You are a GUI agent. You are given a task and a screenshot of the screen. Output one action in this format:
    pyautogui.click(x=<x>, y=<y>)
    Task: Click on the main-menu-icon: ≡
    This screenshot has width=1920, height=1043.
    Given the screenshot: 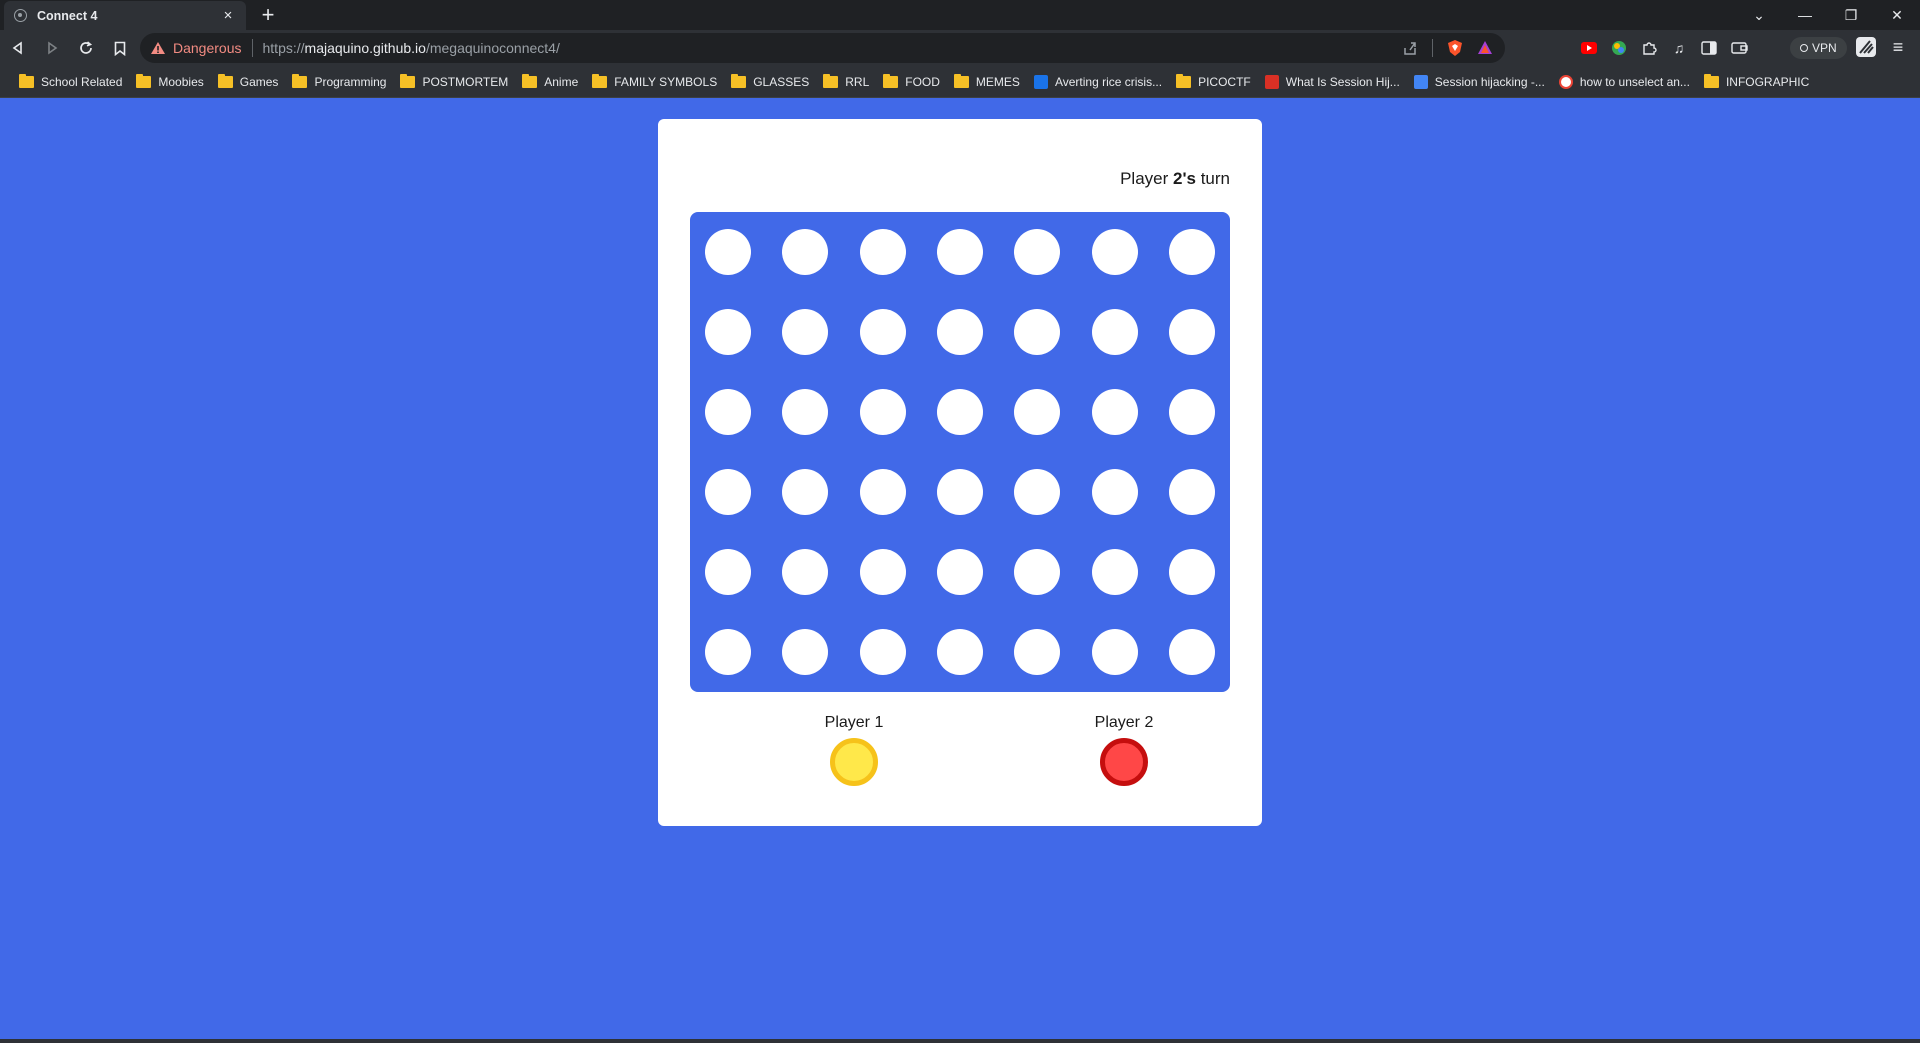 What is the action you would take?
    pyautogui.click(x=1898, y=47)
    